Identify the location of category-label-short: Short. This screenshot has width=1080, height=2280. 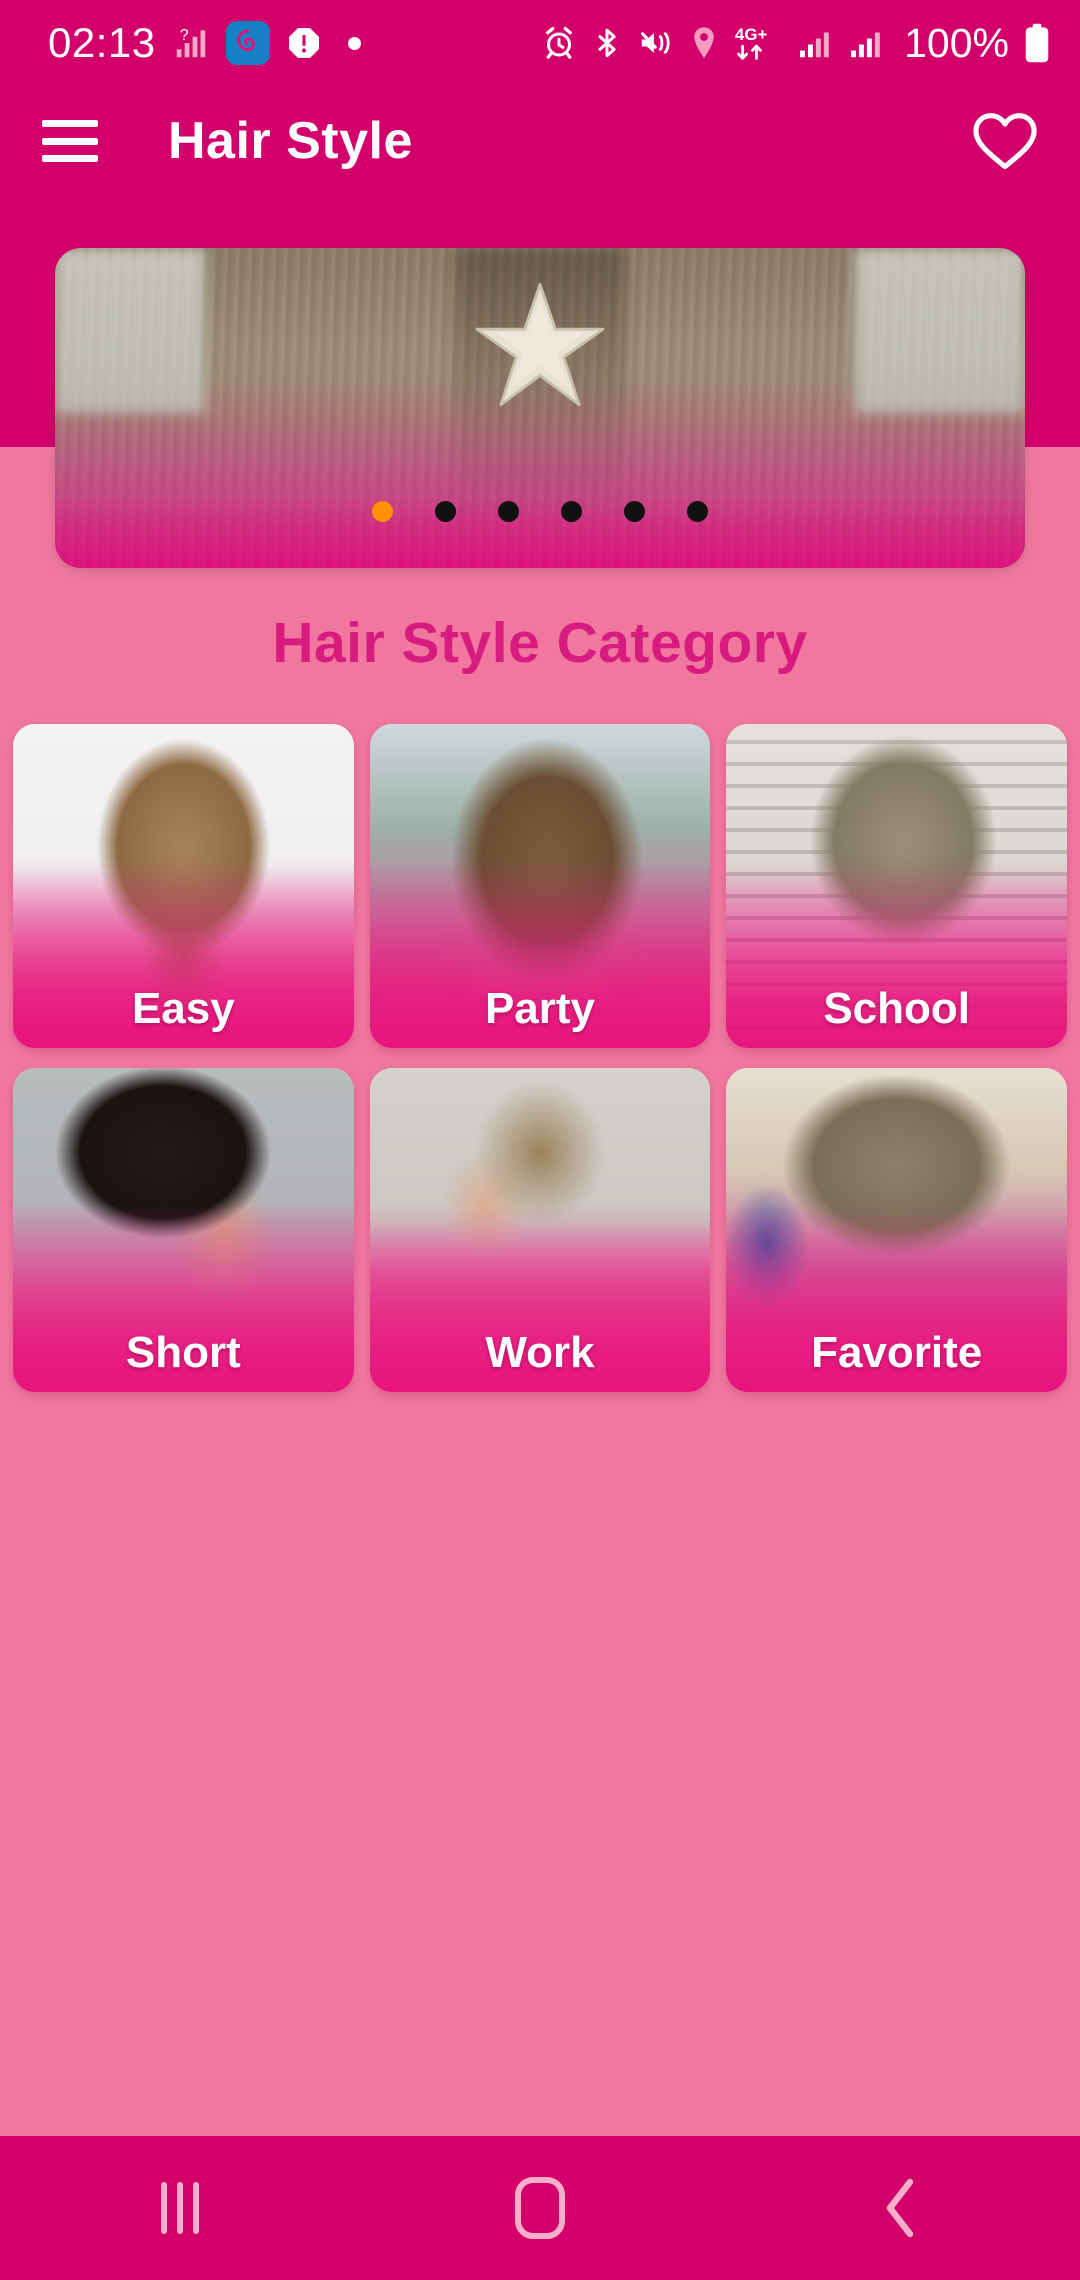
(183, 1352).